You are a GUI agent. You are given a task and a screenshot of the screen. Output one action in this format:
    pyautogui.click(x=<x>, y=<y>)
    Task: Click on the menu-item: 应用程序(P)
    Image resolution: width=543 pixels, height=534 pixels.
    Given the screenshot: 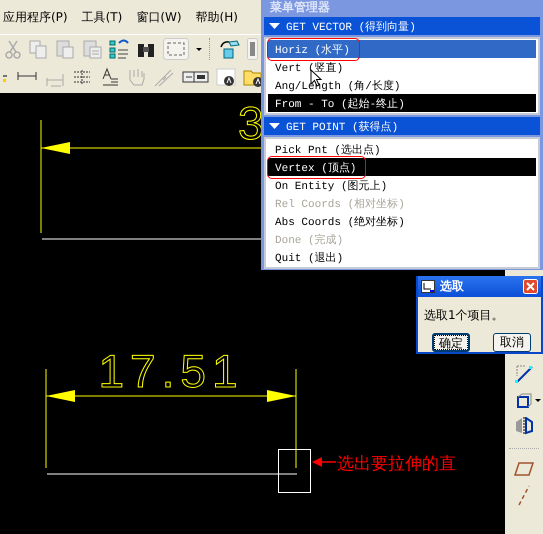 What is the action you would take?
    pyautogui.click(x=35, y=17)
    